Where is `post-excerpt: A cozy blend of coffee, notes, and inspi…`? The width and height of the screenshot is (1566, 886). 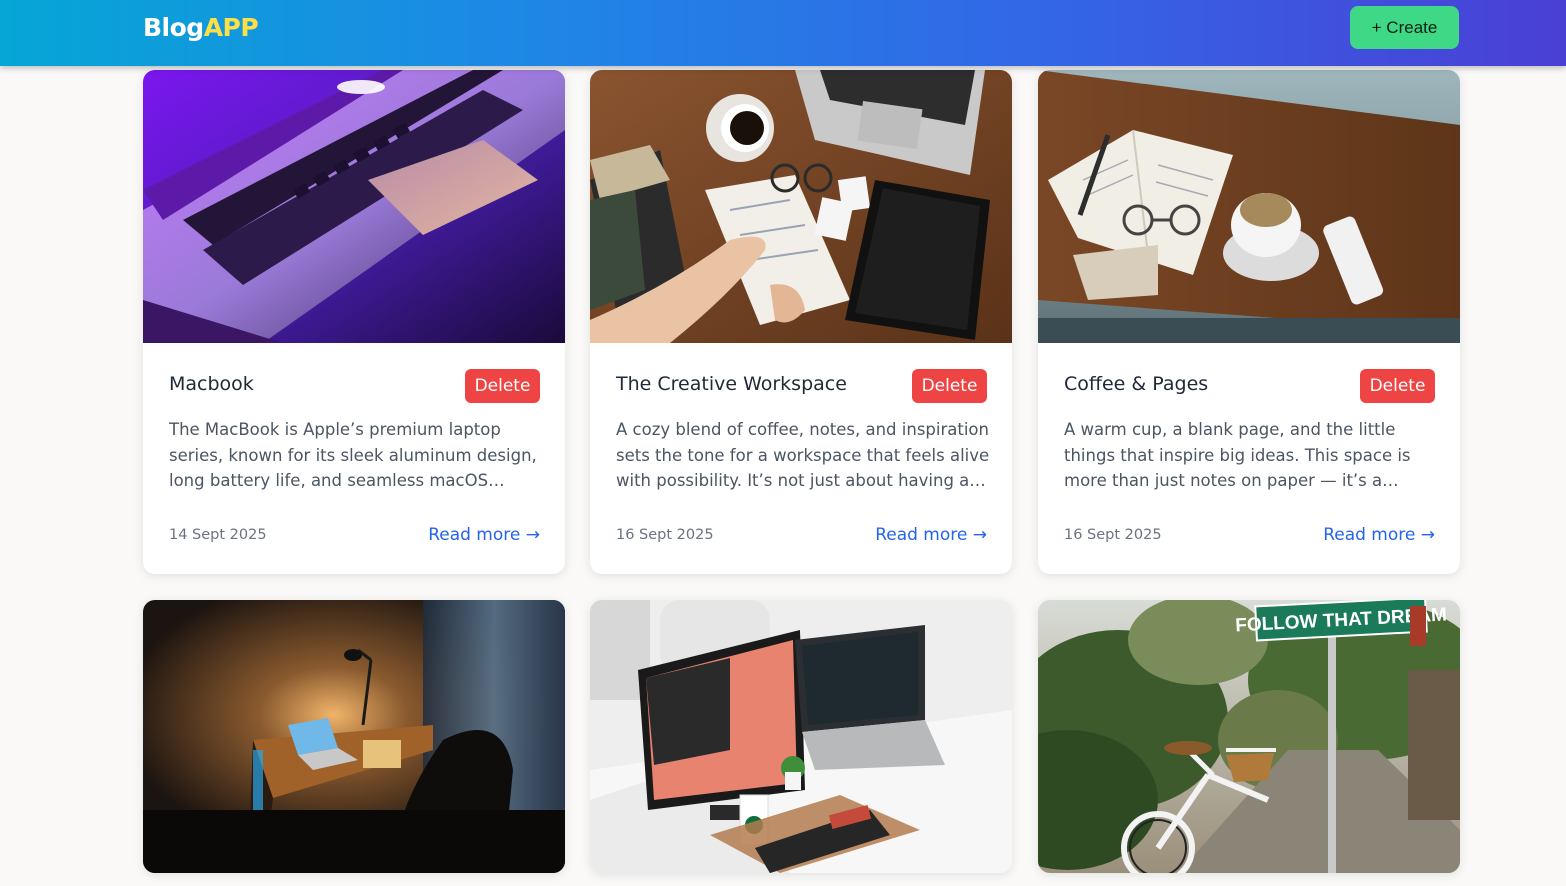
post-excerpt: A cozy blend of coffee, notes, and inspi… is located at coordinates (803, 455).